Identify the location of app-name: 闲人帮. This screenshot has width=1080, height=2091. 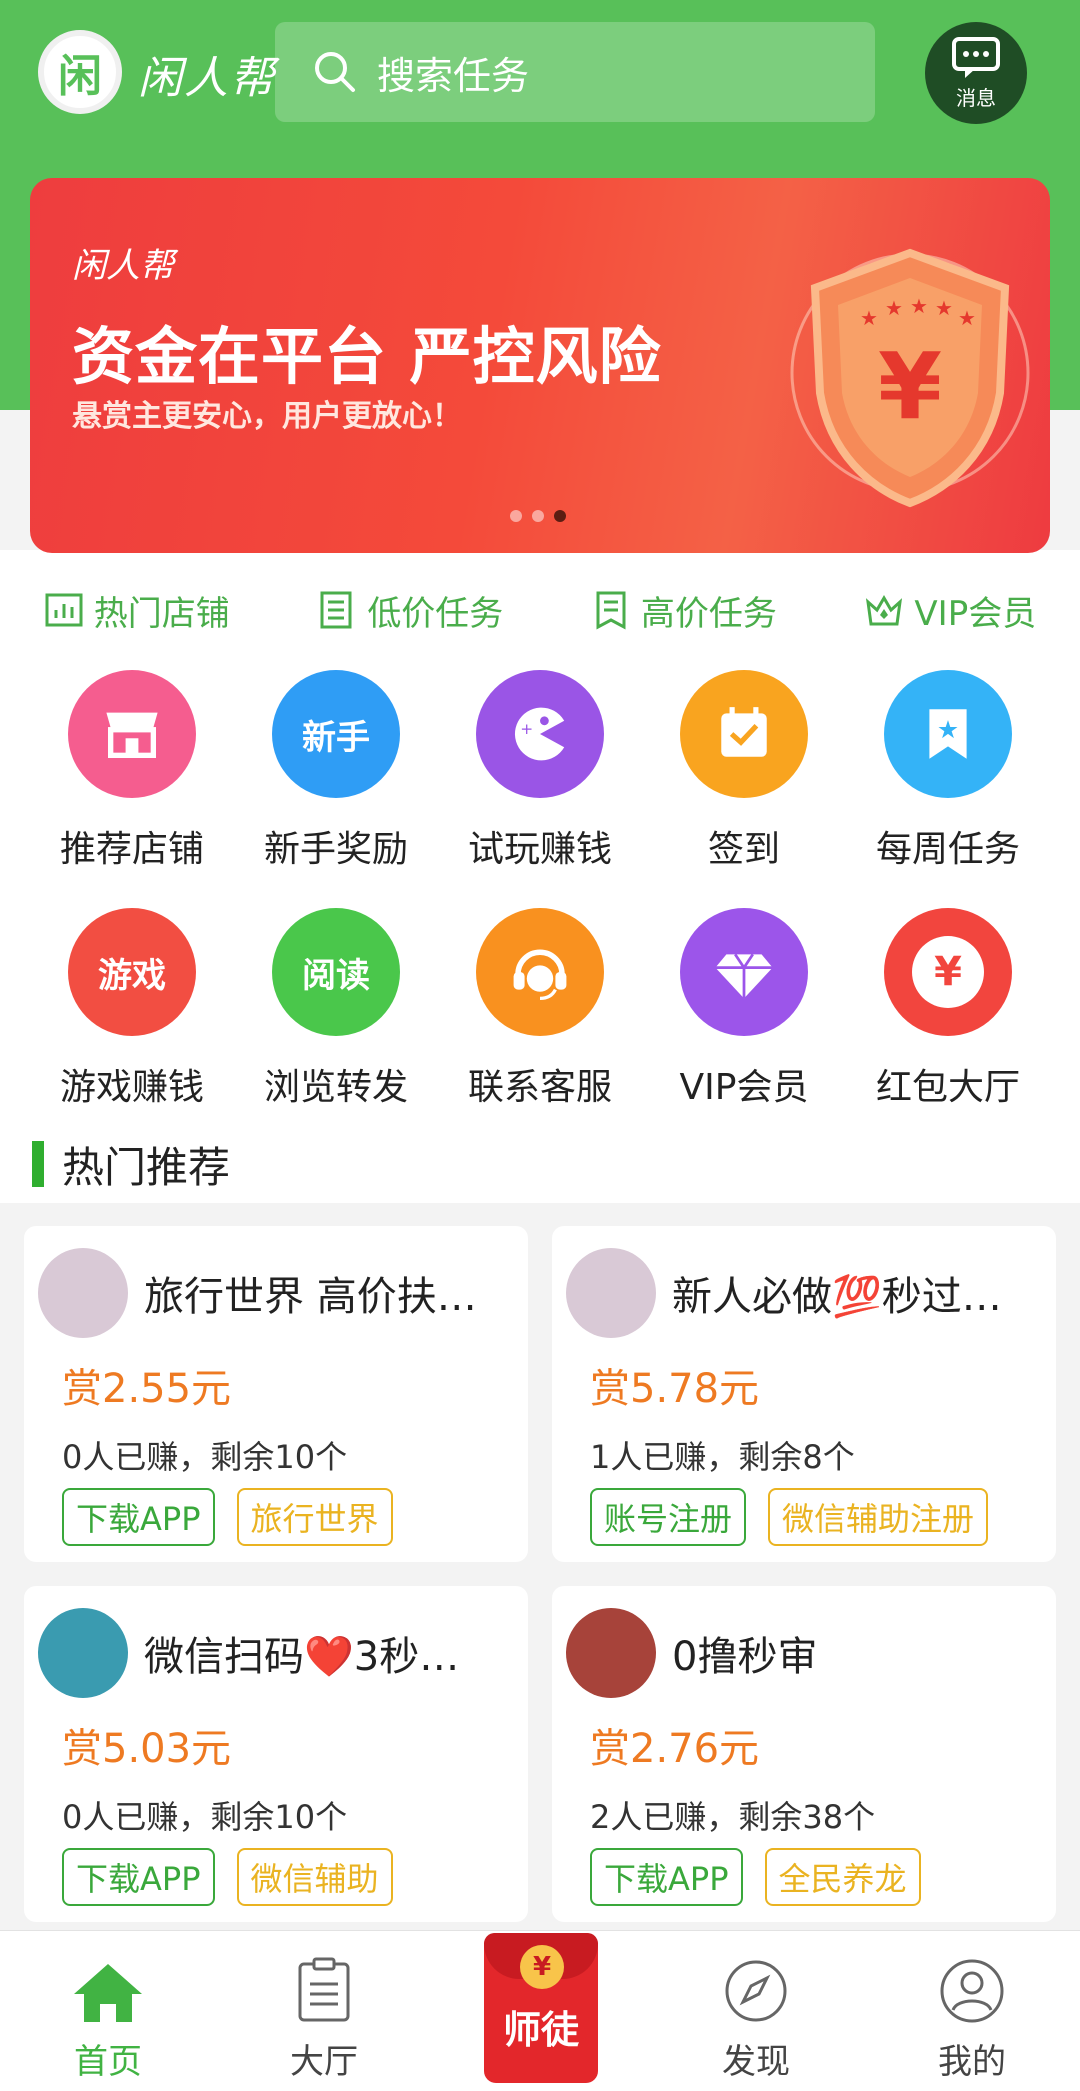
(207, 78).